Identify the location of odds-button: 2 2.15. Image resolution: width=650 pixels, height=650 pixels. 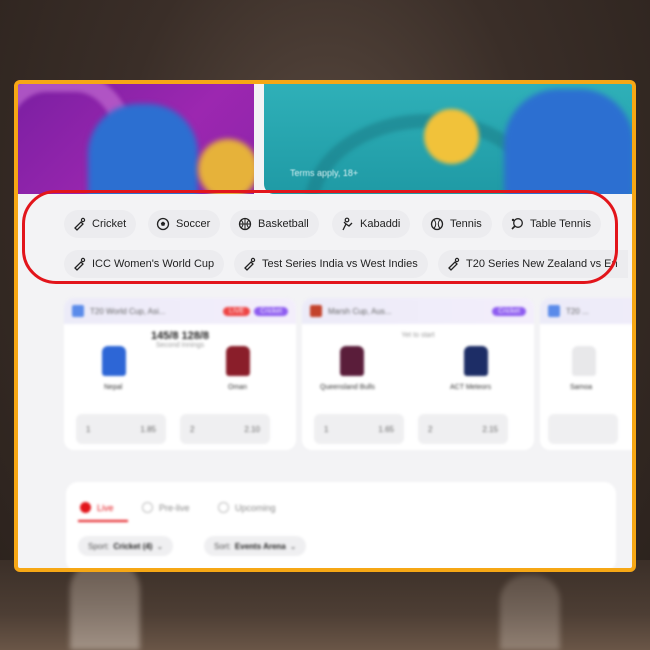
(463, 429).